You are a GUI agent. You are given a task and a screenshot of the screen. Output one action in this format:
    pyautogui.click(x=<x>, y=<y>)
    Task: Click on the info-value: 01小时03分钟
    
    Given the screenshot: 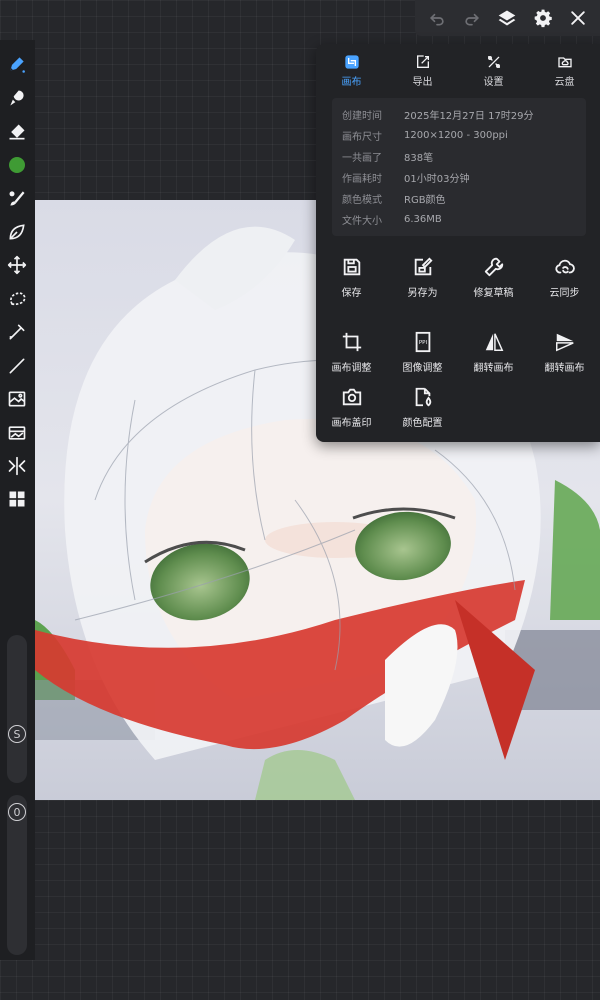 What is the action you would take?
    pyautogui.click(x=437, y=179)
    